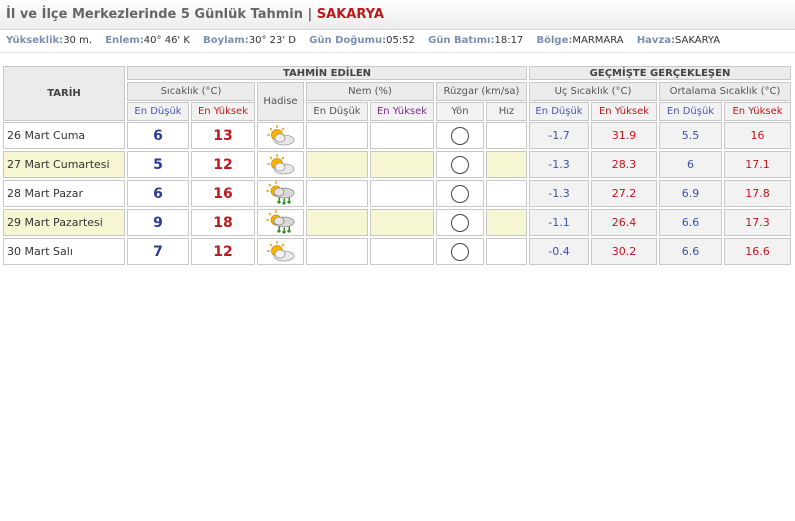 The image size is (795, 521). Describe the element at coordinates (397, 52) in the screenshot. I see `divider` at that location.